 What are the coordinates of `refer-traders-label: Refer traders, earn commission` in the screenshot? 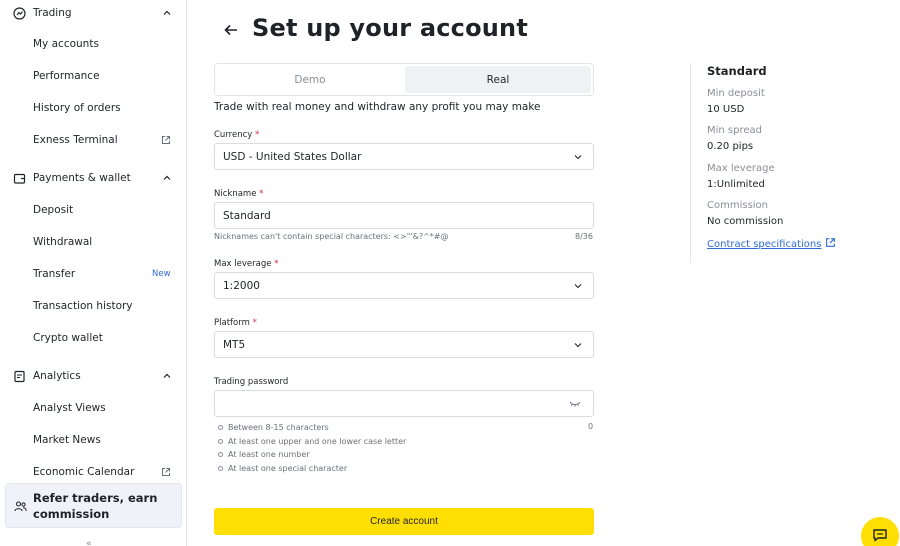 It's located at (95, 506).